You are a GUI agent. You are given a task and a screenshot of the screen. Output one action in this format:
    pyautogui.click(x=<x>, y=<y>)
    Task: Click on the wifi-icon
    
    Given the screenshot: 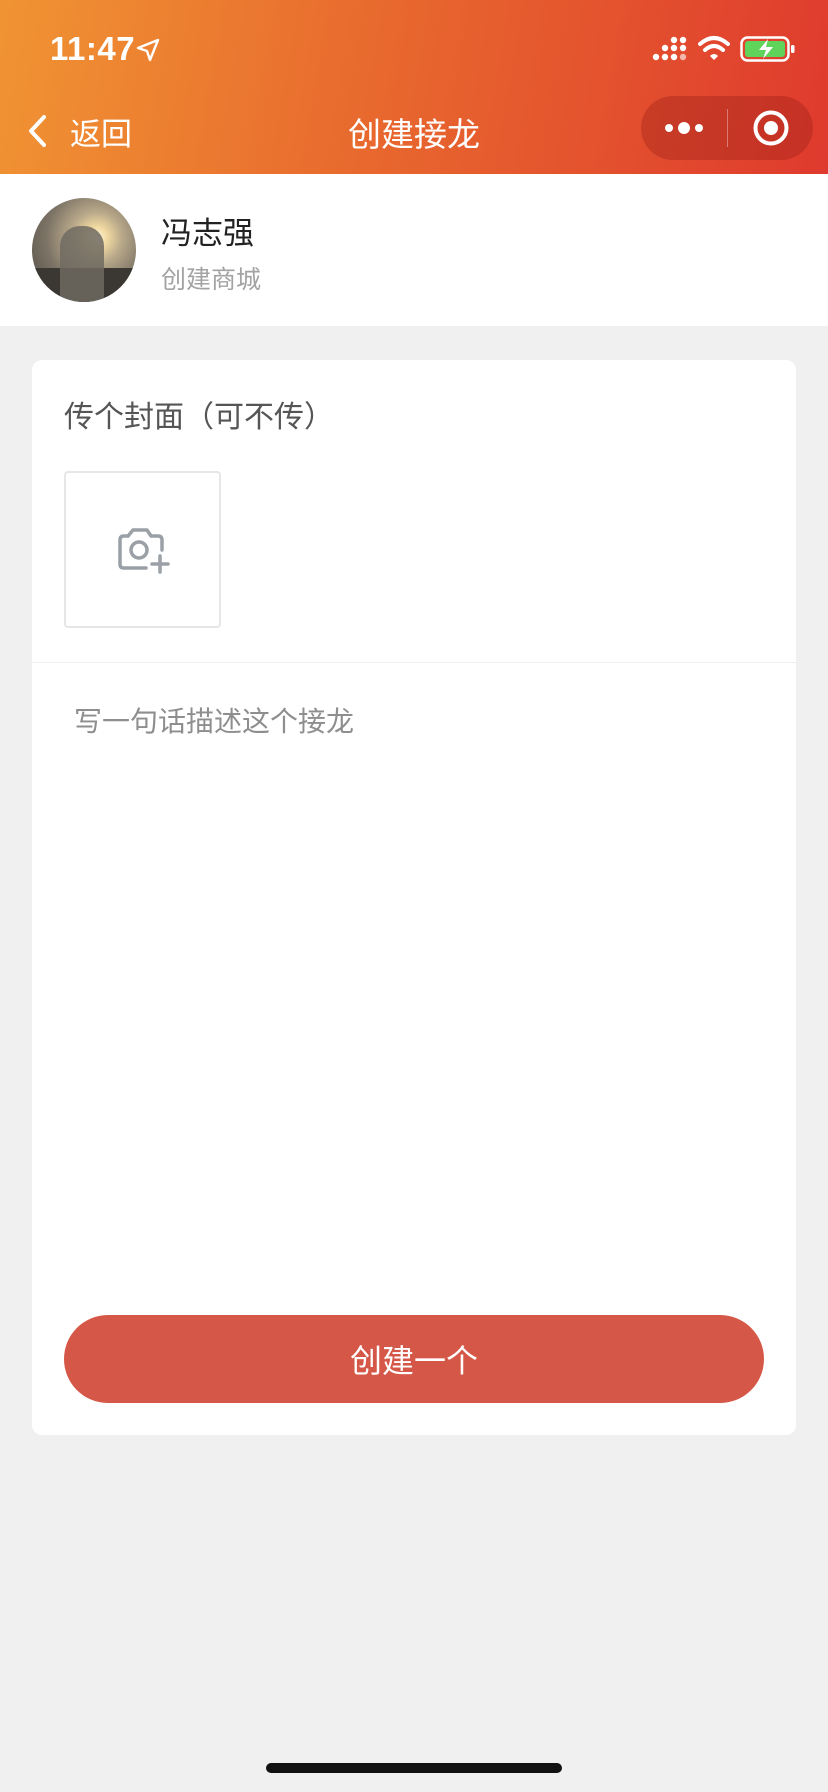 What is the action you would take?
    pyautogui.click(x=714, y=48)
    